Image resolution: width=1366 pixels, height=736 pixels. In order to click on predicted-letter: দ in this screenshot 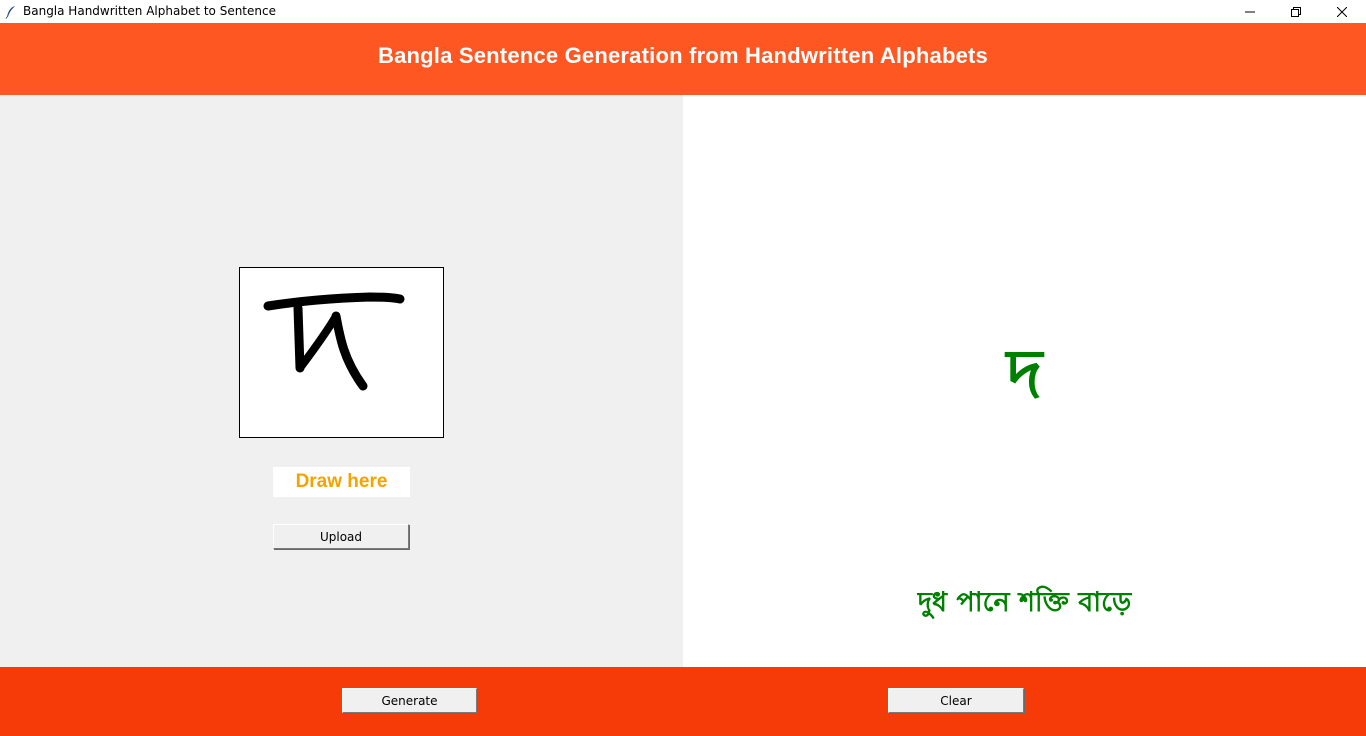, I will do `click(1024, 374)`.